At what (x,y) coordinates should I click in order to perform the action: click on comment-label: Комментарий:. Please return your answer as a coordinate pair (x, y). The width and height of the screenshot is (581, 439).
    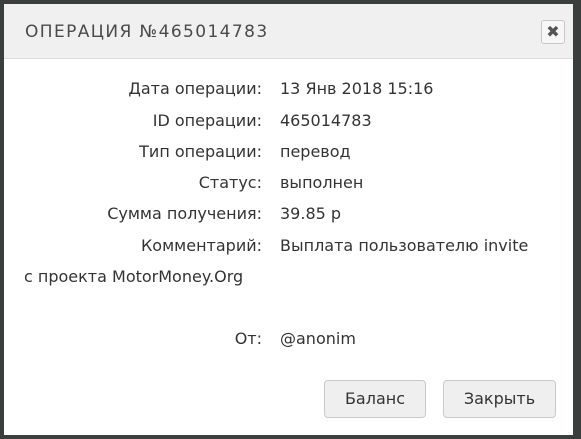
    Looking at the image, I should click on (201, 245).